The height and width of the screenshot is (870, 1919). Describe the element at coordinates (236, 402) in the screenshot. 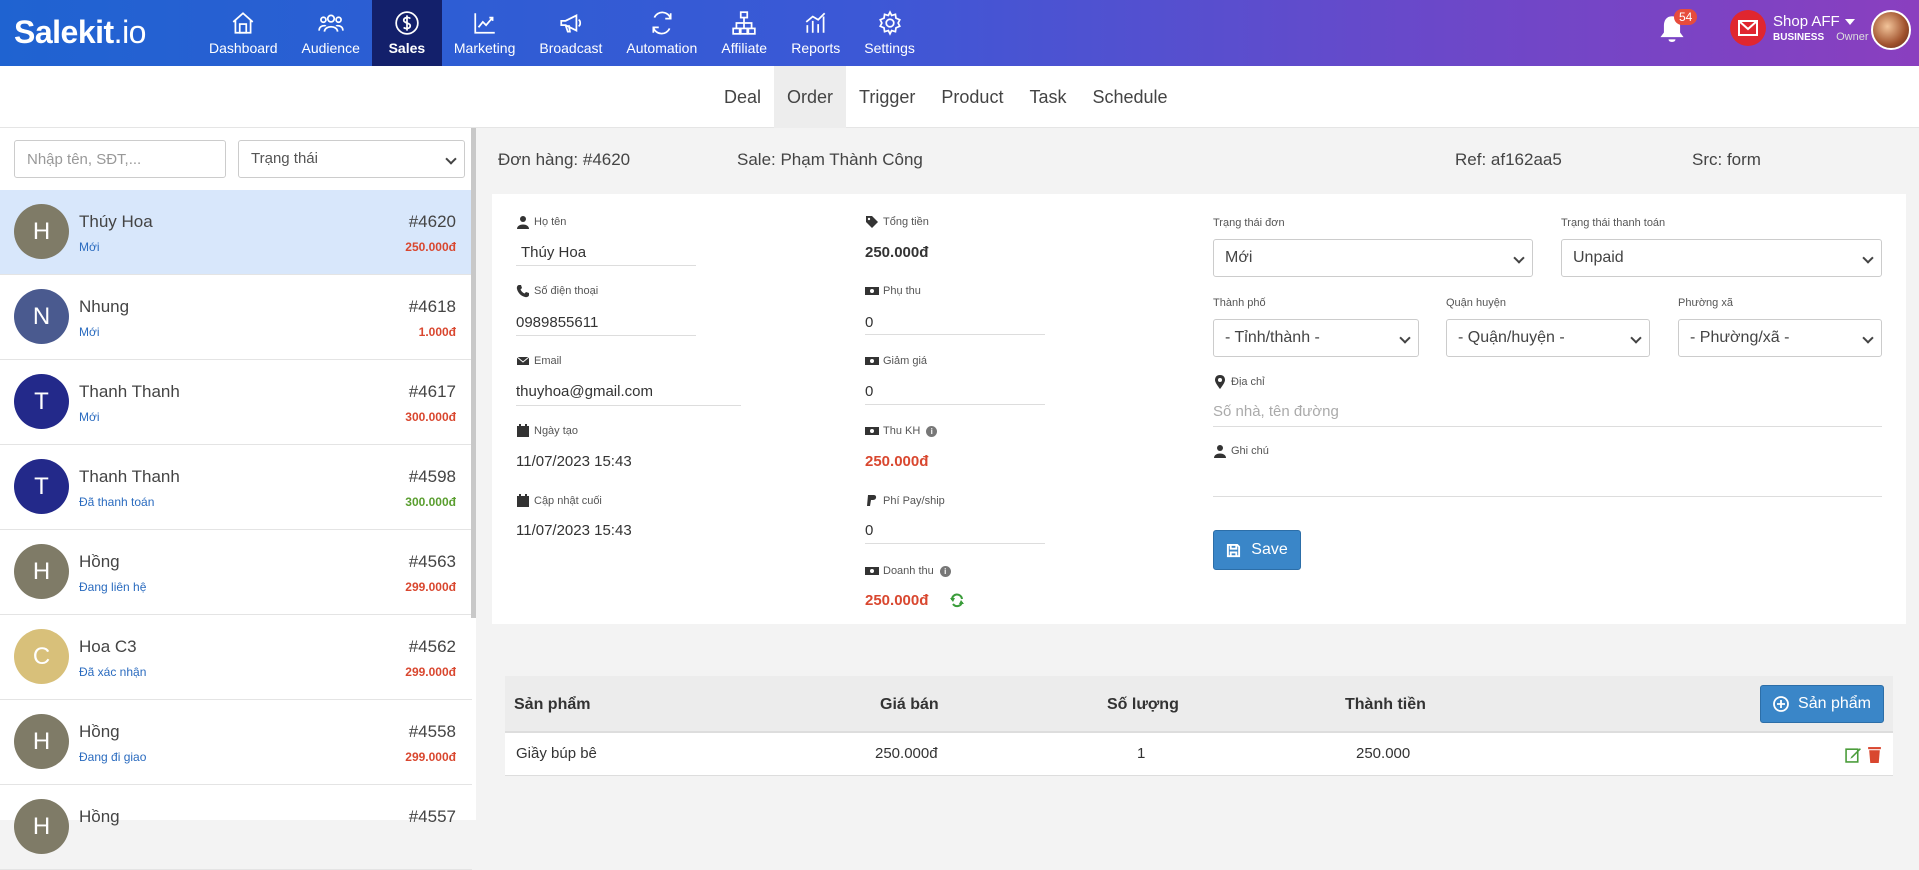

I see `order-list-item: T Thanh Thanh Mới #4617 300.000đ` at that location.